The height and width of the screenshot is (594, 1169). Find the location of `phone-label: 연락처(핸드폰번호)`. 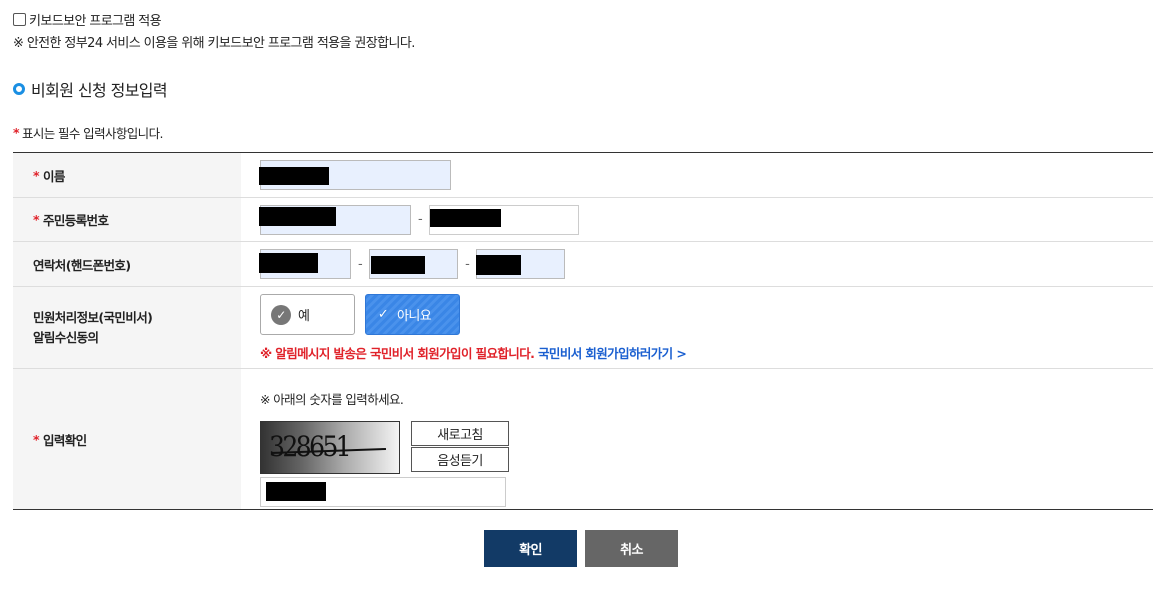

phone-label: 연락처(핸드폰번호) is located at coordinates (82, 265).